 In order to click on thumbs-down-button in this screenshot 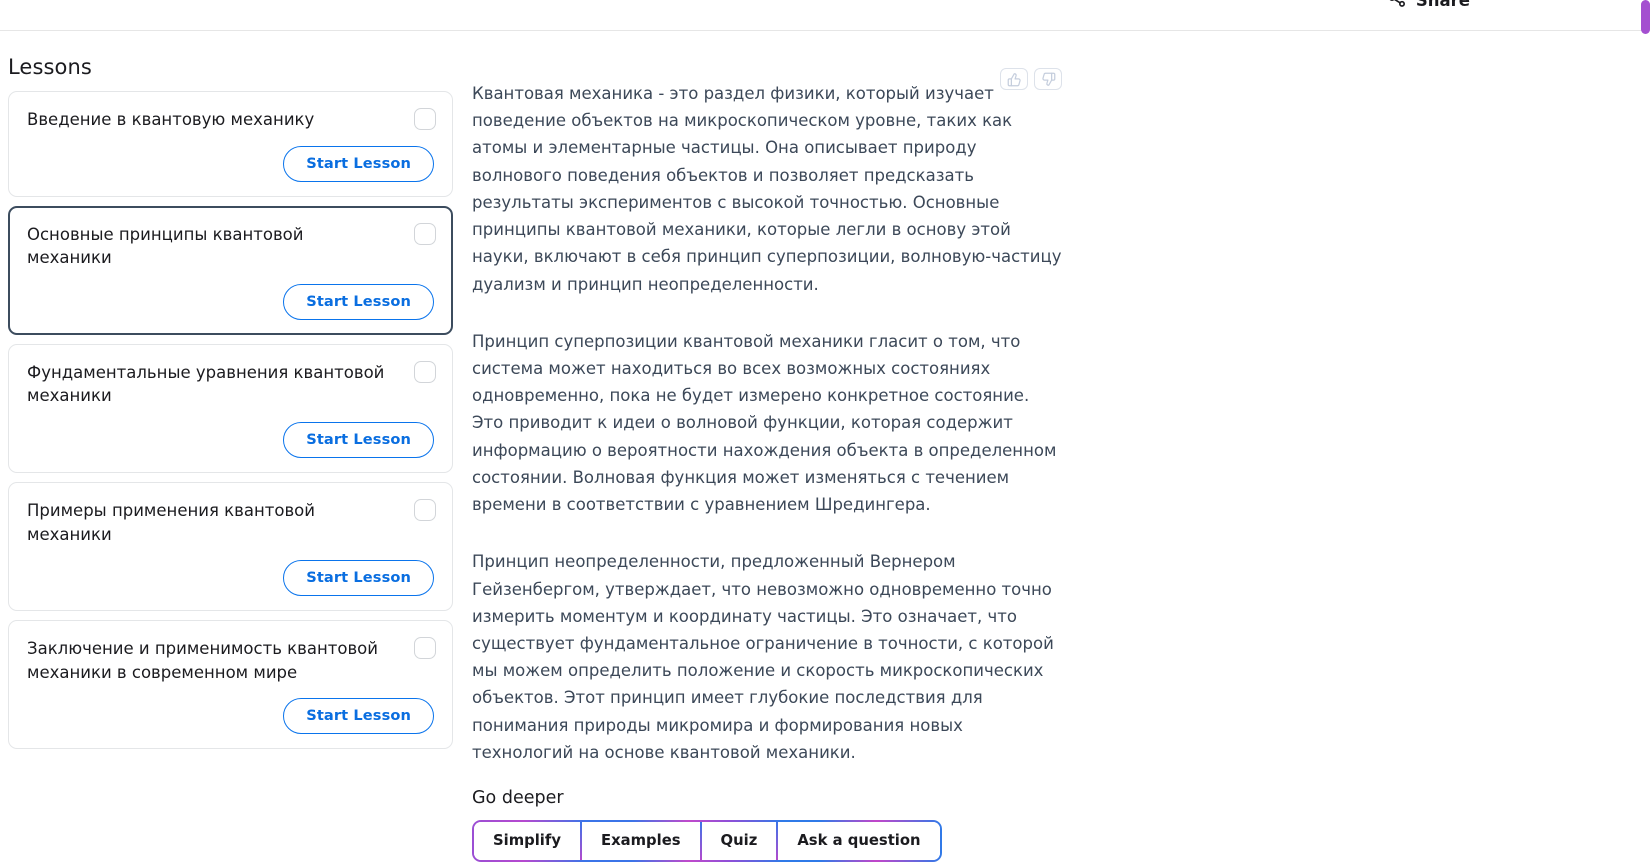, I will do `click(1048, 79)`.